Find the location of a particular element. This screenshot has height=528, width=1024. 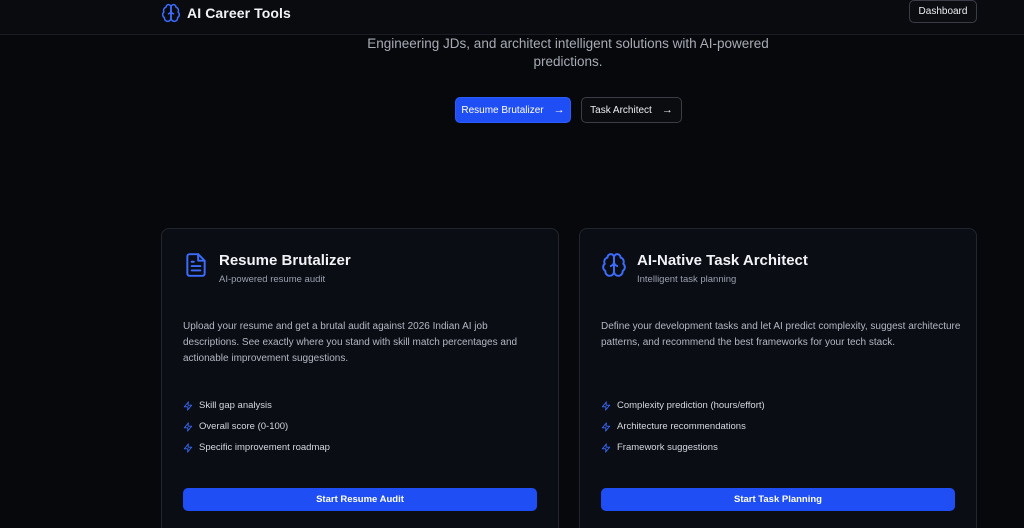

task-architect-cta: Task Architect → is located at coordinates (631, 110).